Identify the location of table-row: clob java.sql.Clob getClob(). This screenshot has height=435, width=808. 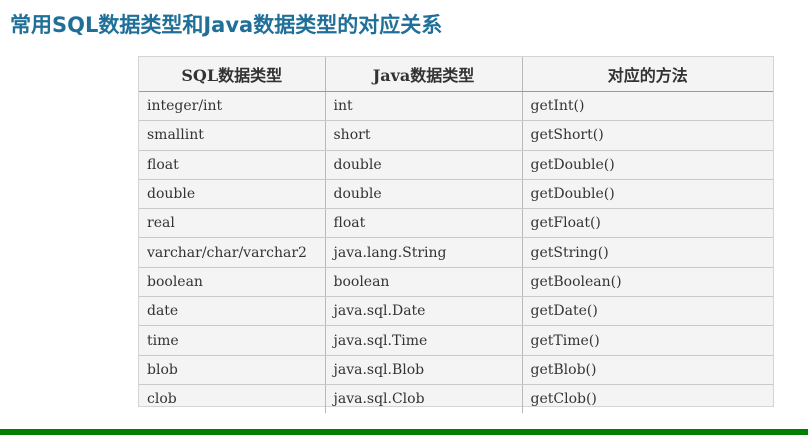
(456, 399).